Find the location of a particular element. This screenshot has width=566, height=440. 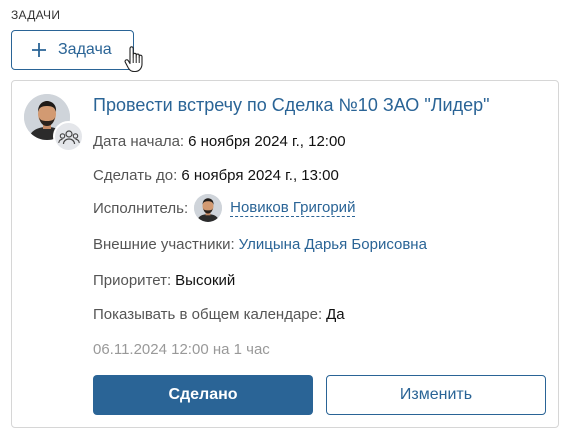

external-participant-link: Улицына Дарья Борисовна is located at coordinates (333, 244).